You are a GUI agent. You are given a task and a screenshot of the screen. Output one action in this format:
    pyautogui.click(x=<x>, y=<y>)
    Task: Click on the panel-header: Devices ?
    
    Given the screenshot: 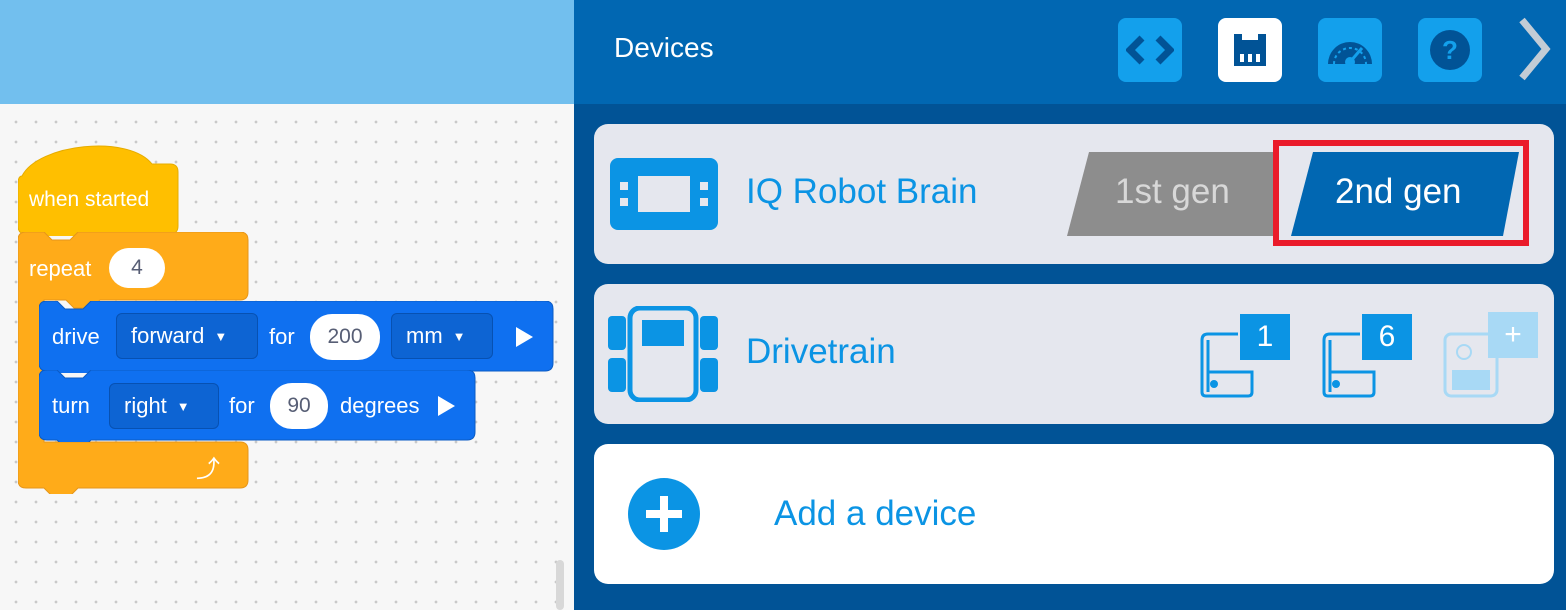 What is the action you would take?
    pyautogui.click(x=1070, y=52)
    